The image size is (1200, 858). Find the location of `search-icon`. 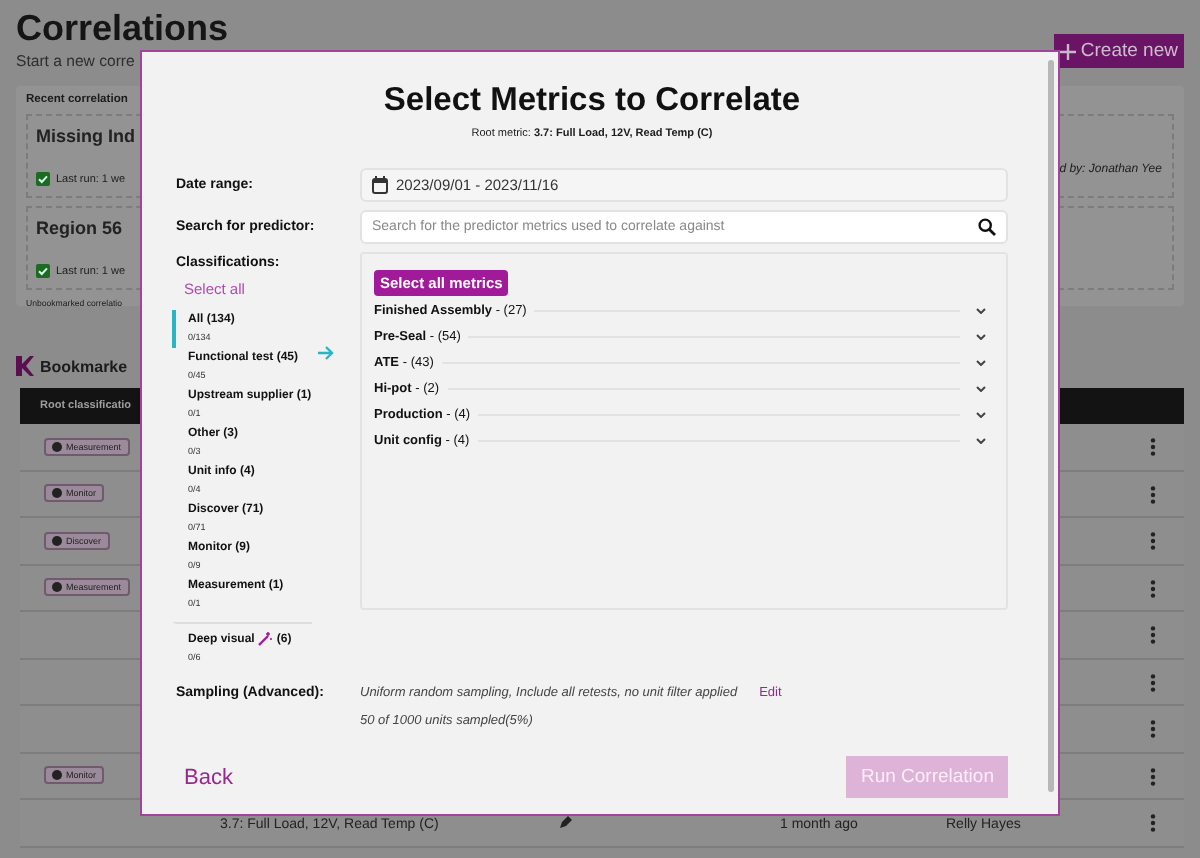

search-icon is located at coordinates (987, 227).